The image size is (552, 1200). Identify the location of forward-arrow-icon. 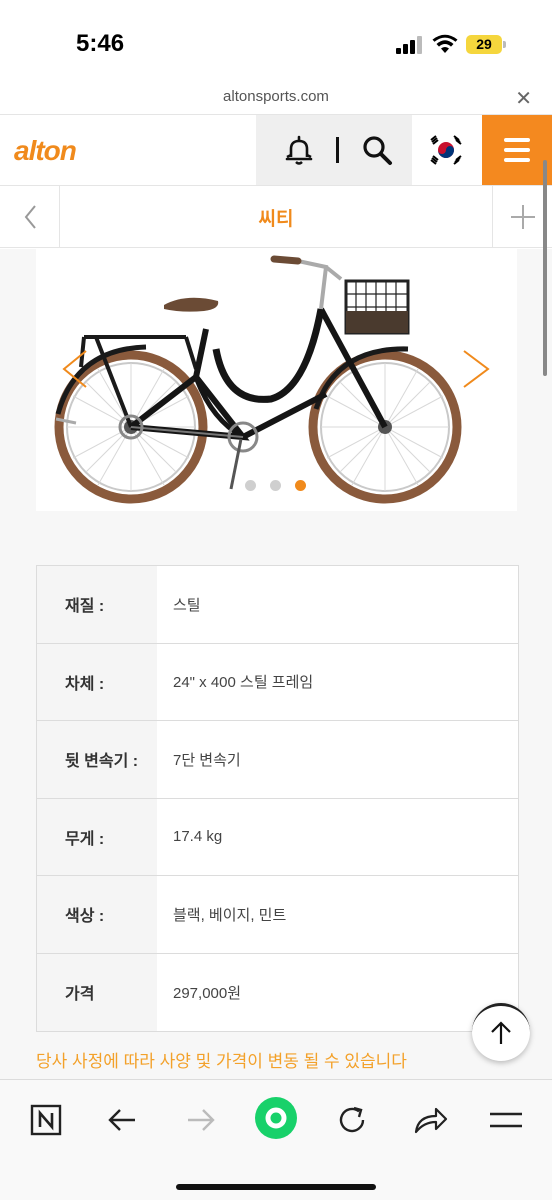
(200, 1120).